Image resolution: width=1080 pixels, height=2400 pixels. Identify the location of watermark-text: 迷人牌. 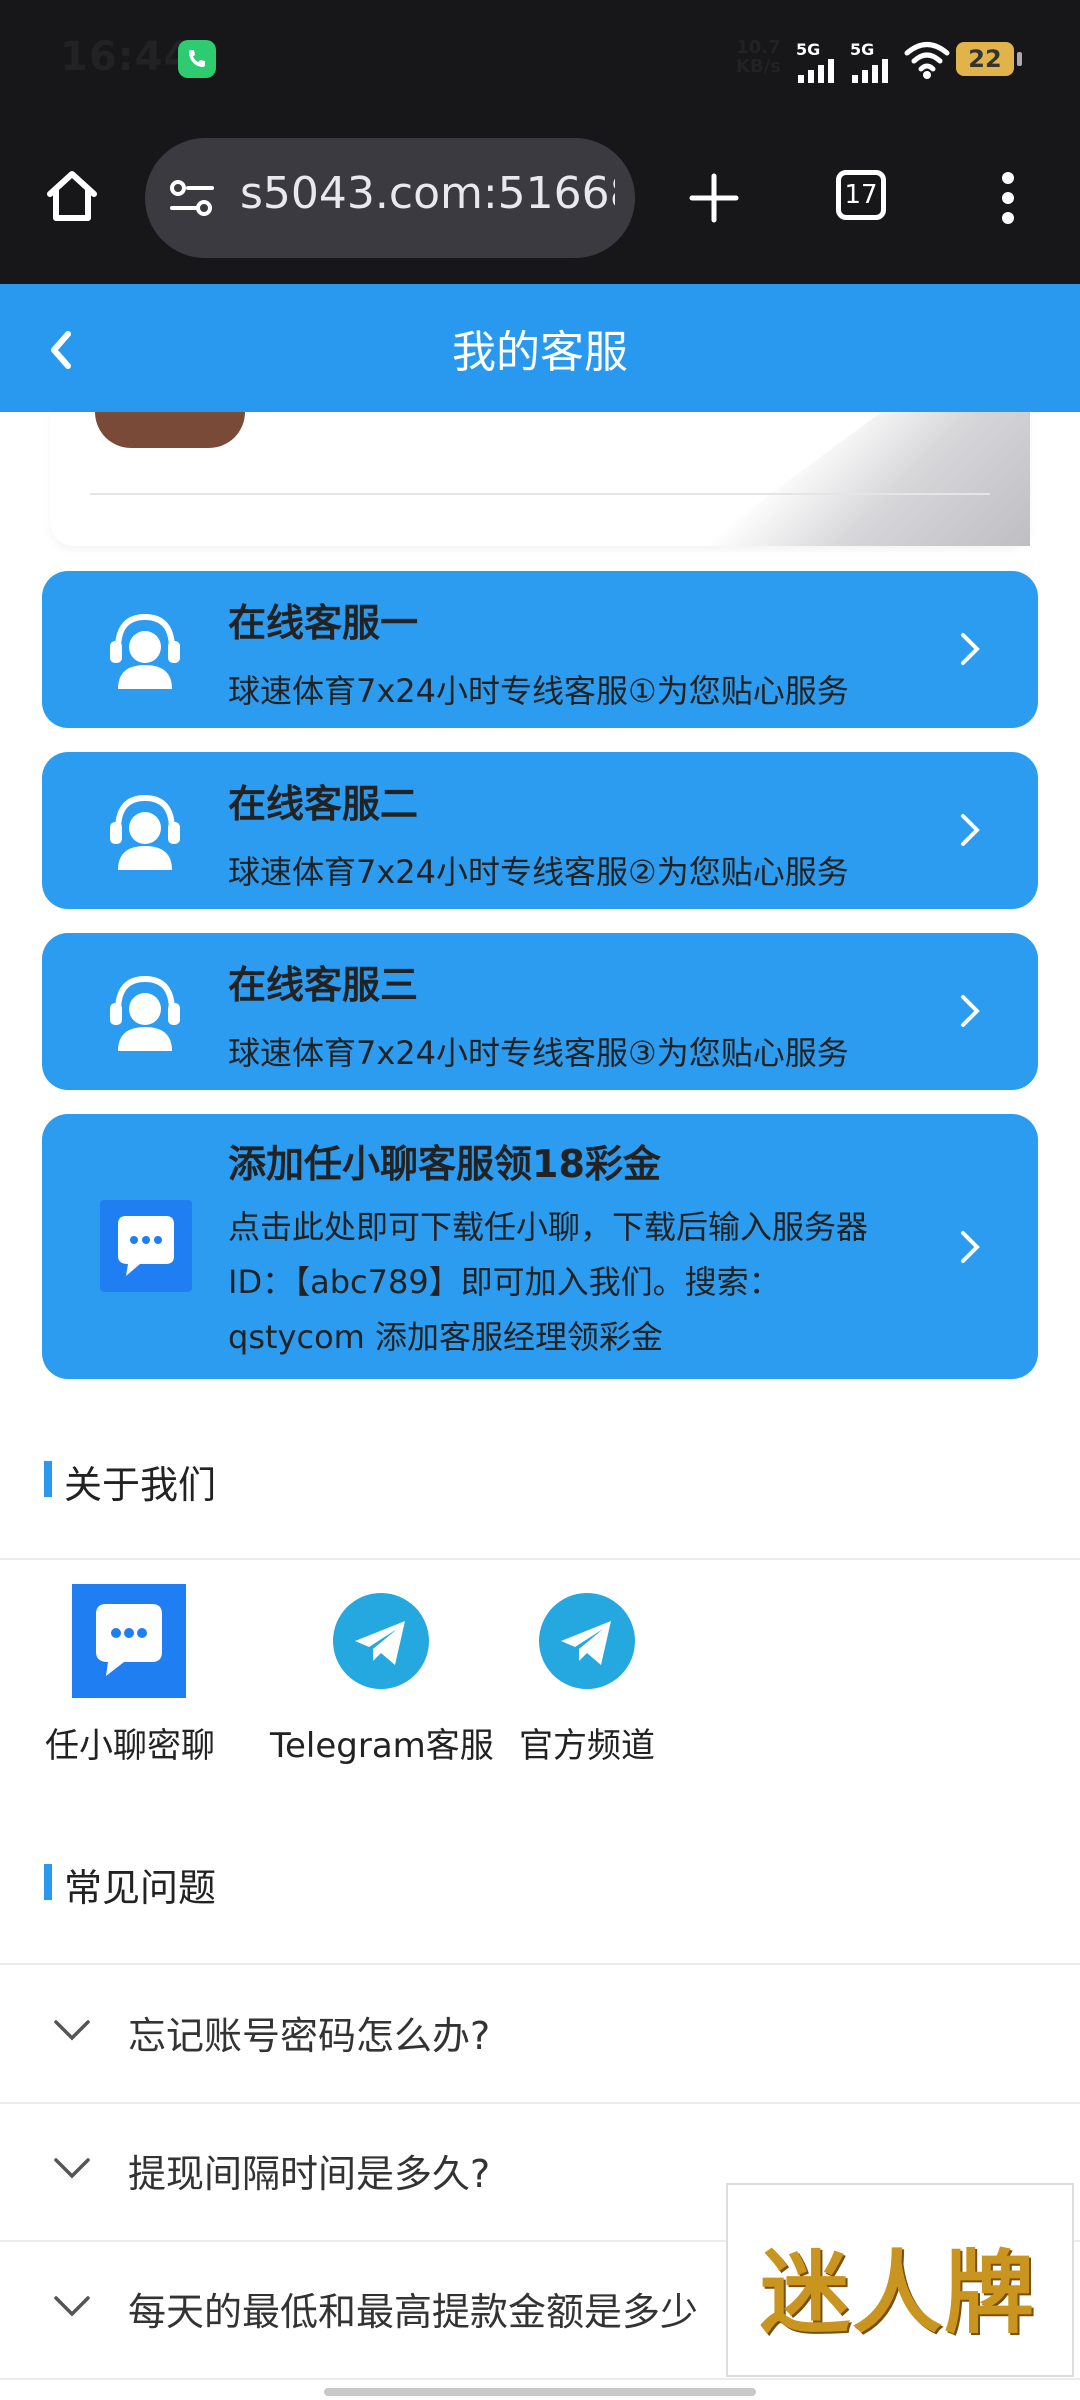
(898, 2293).